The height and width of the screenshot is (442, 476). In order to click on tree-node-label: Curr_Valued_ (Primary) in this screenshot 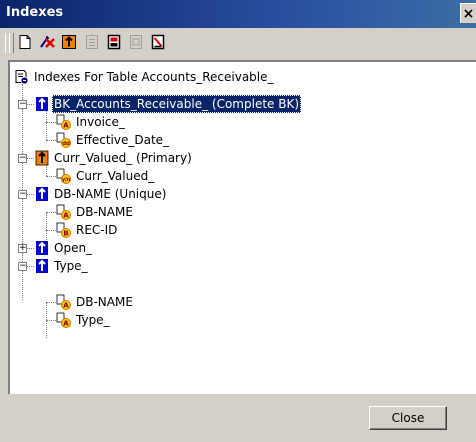, I will do `click(123, 158)`.